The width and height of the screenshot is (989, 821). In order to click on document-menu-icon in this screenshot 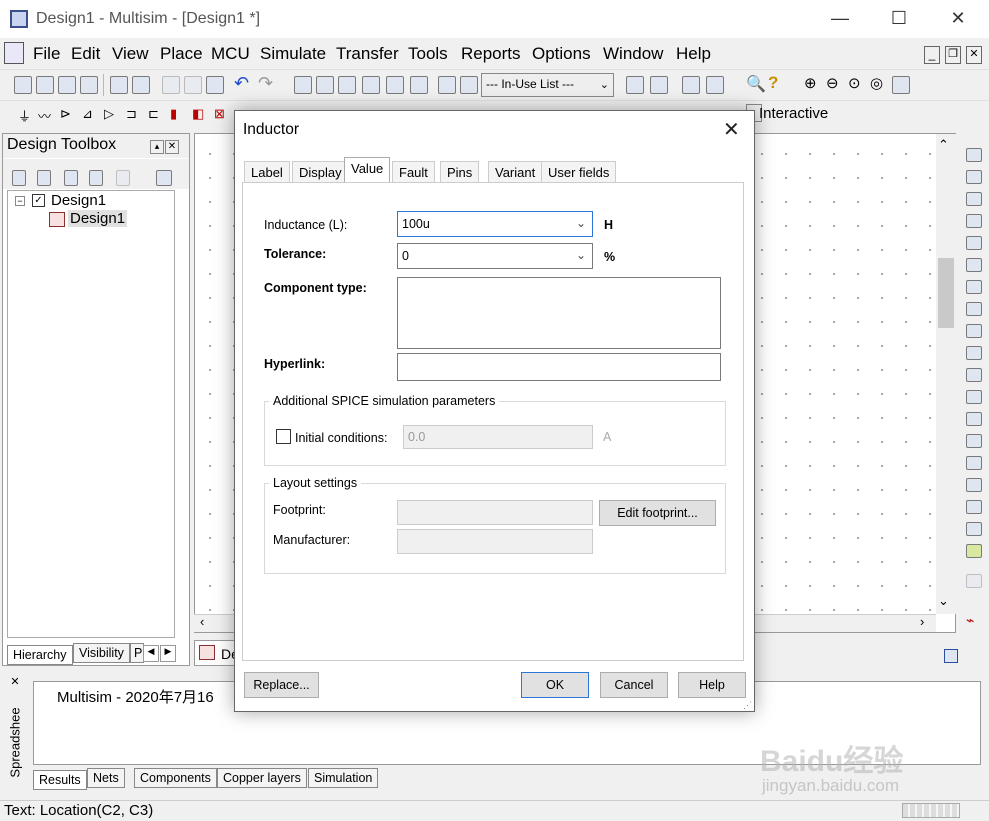, I will do `click(14, 53)`.